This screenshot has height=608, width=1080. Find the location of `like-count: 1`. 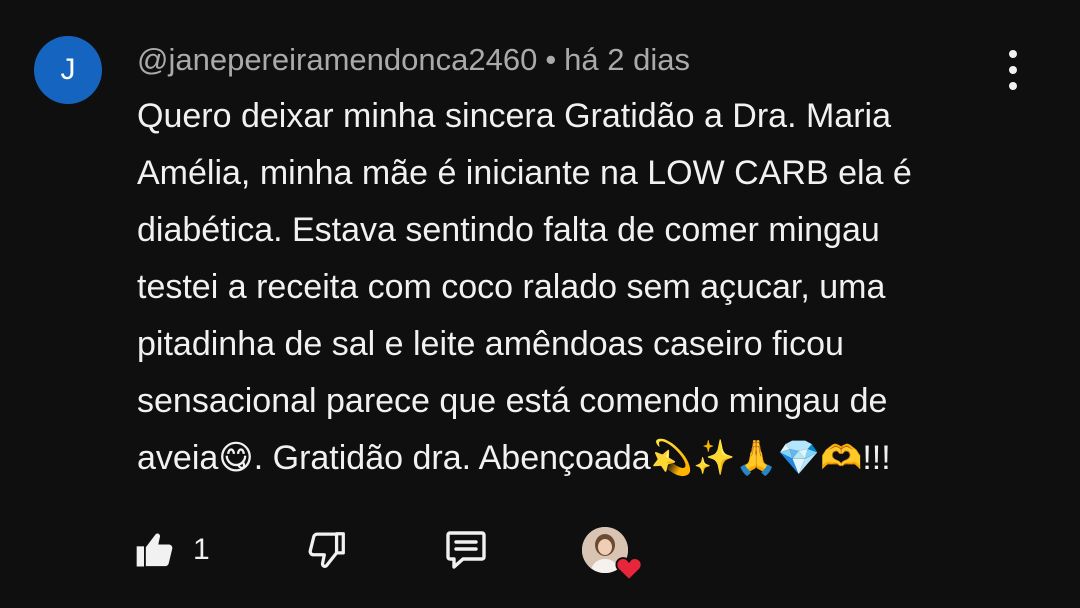

like-count: 1 is located at coordinates (201, 549).